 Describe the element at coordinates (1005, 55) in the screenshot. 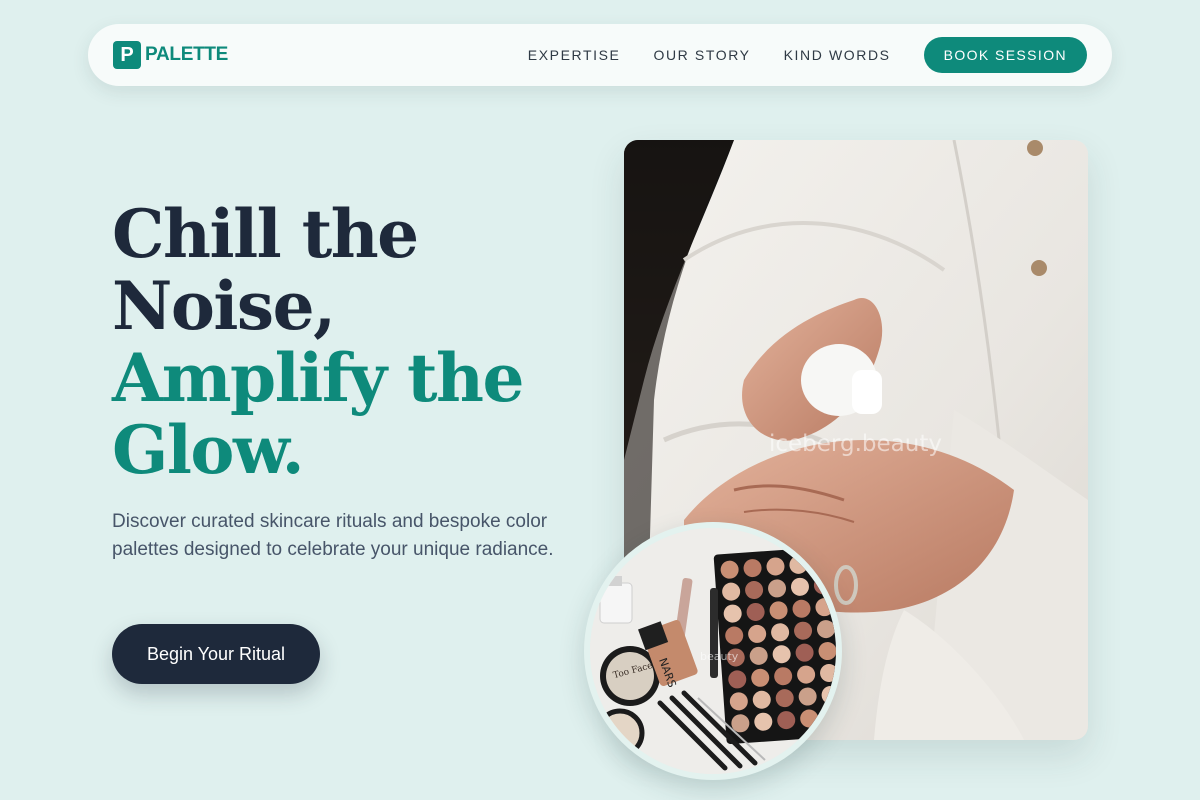

I see `book-session-button: BOOK SESSION` at that location.